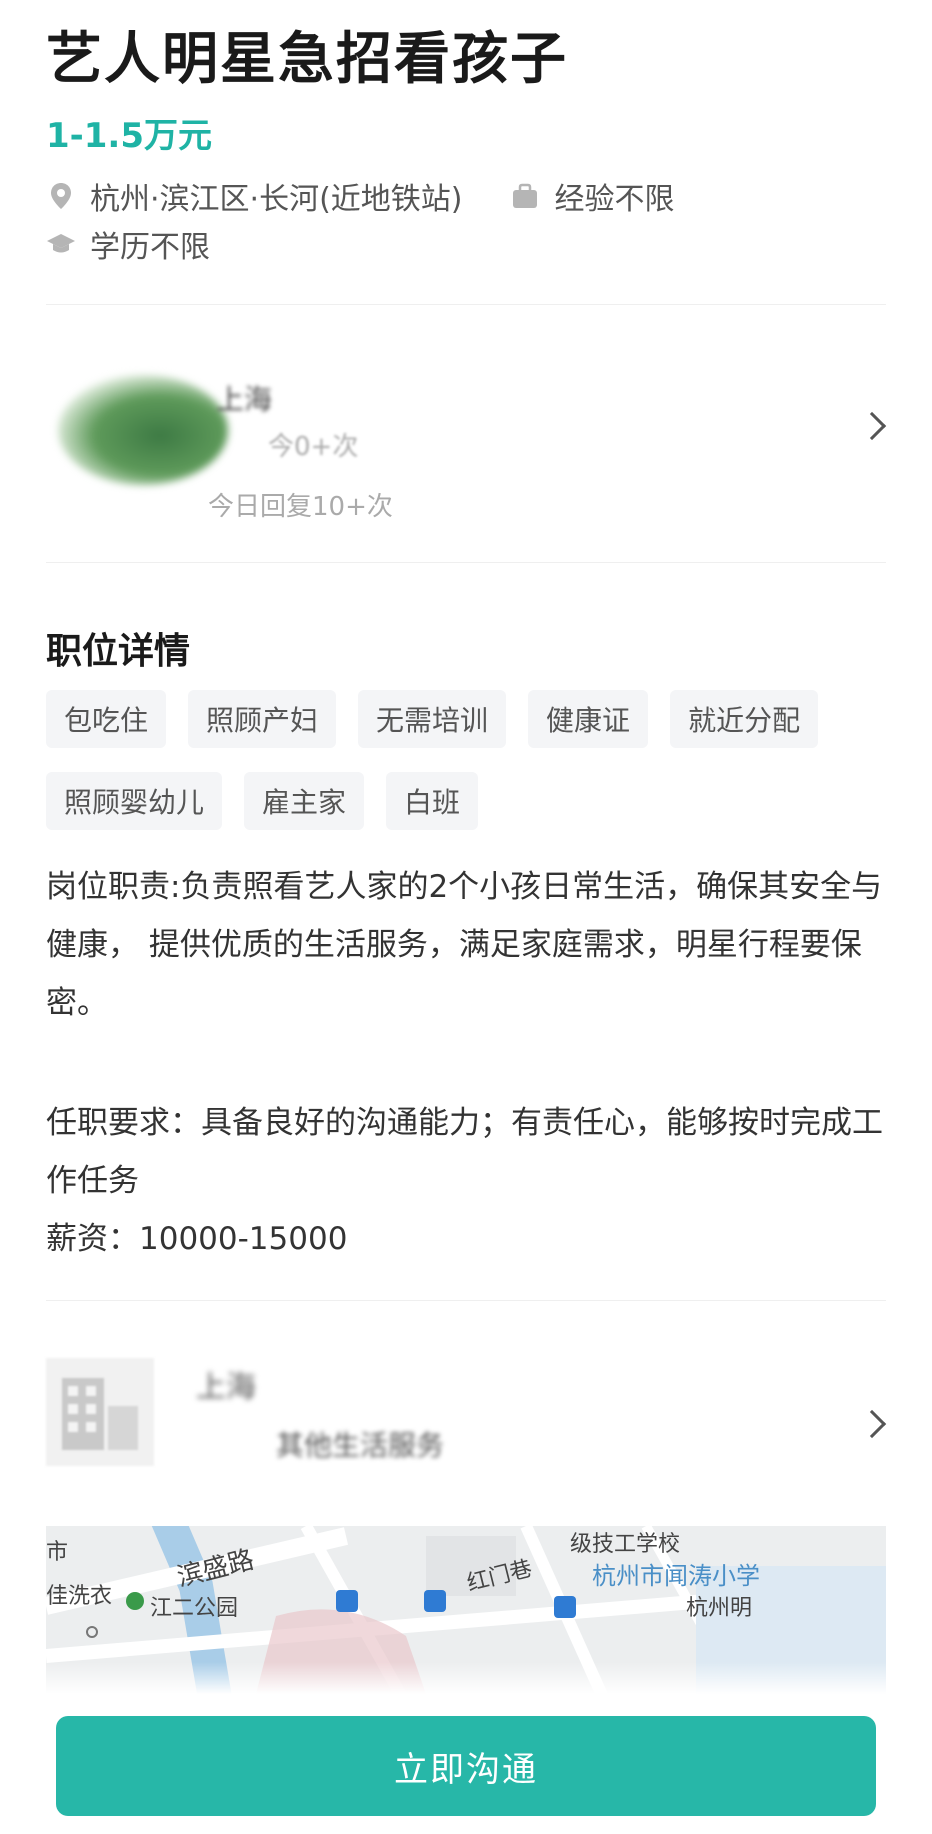 The width and height of the screenshot is (932, 1834). What do you see at coordinates (614, 199) in the screenshot?
I see `experience-text: 经验不限` at bounding box center [614, 199].